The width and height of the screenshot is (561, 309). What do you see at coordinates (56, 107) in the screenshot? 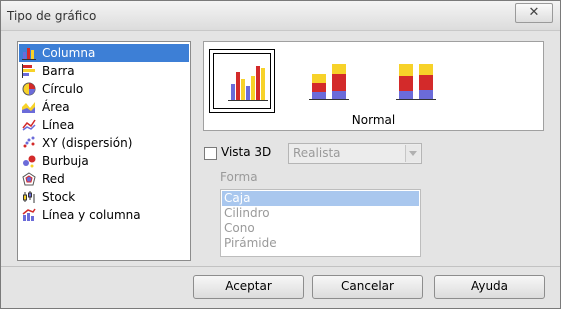
I see `chart-type-label: Área` at bounding box center [56, 107].